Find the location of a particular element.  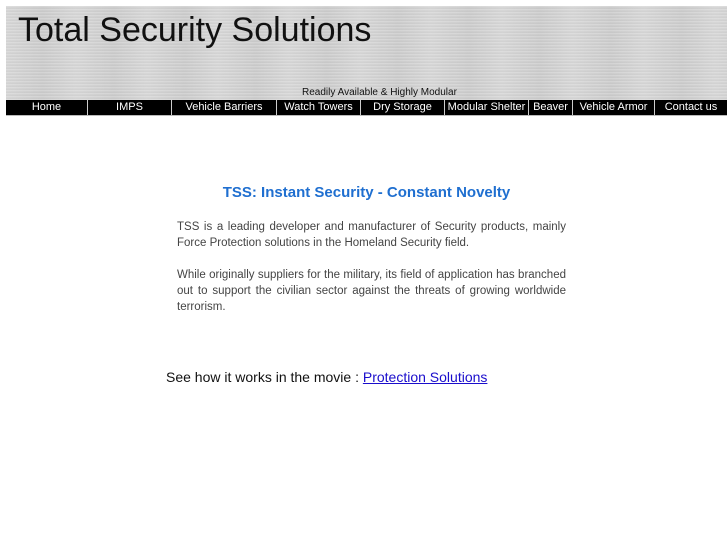

nav-item-vehicle-barriers: Vehicle Barriers is located at coordinates (224, 107).